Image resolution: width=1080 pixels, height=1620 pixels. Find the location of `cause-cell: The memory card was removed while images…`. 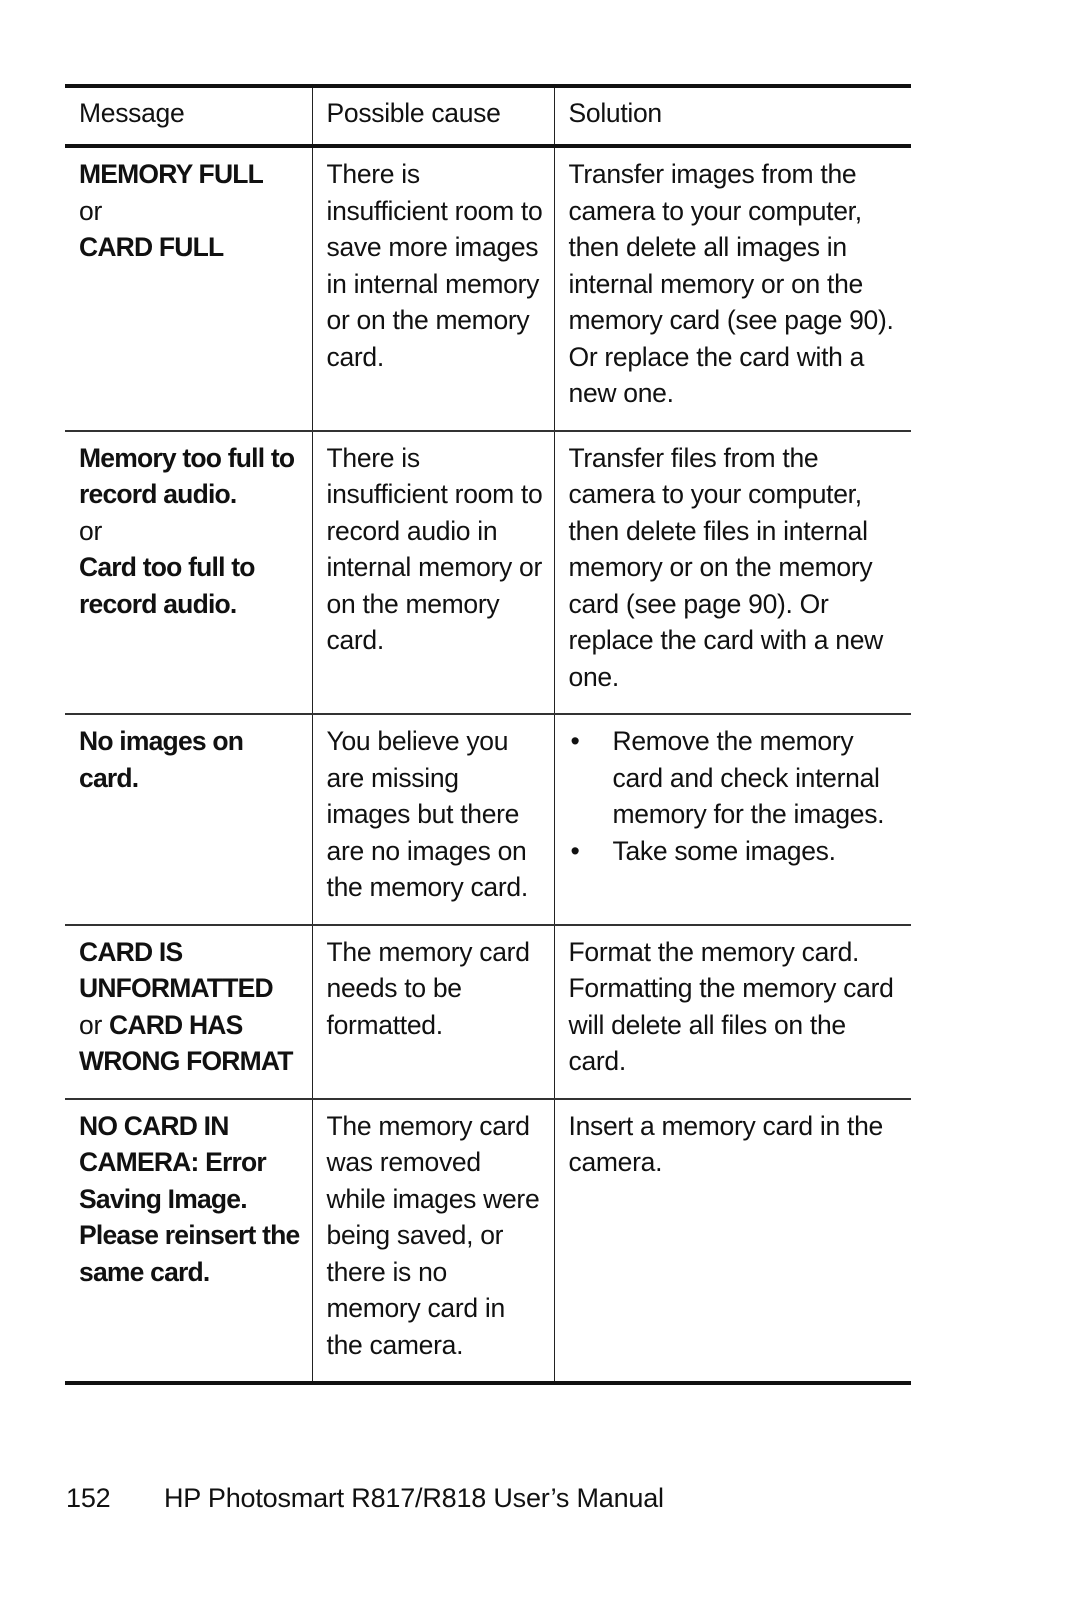

cause-cell: The memory card was removed while images… is located at coordinates (432, 1240).